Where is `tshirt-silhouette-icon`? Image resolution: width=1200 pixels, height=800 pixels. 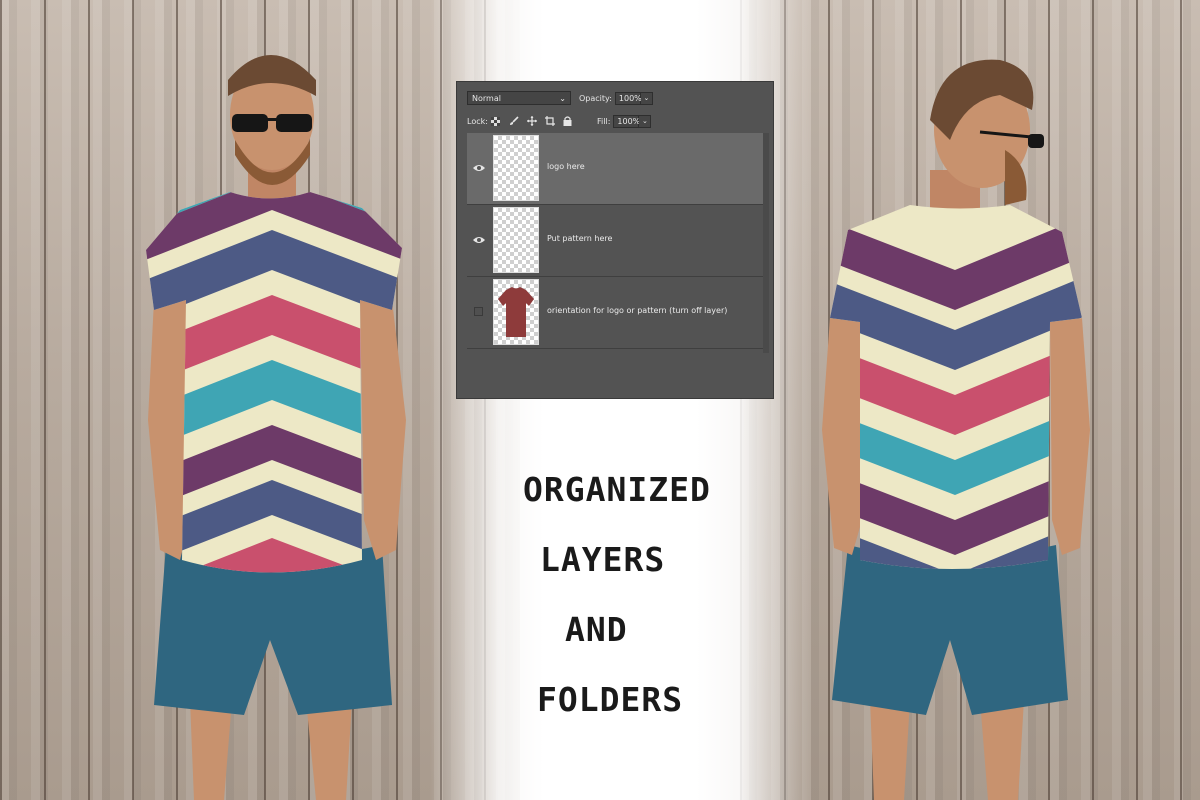 tshirt-silhouette-icon is located at coordinates (516, 312).